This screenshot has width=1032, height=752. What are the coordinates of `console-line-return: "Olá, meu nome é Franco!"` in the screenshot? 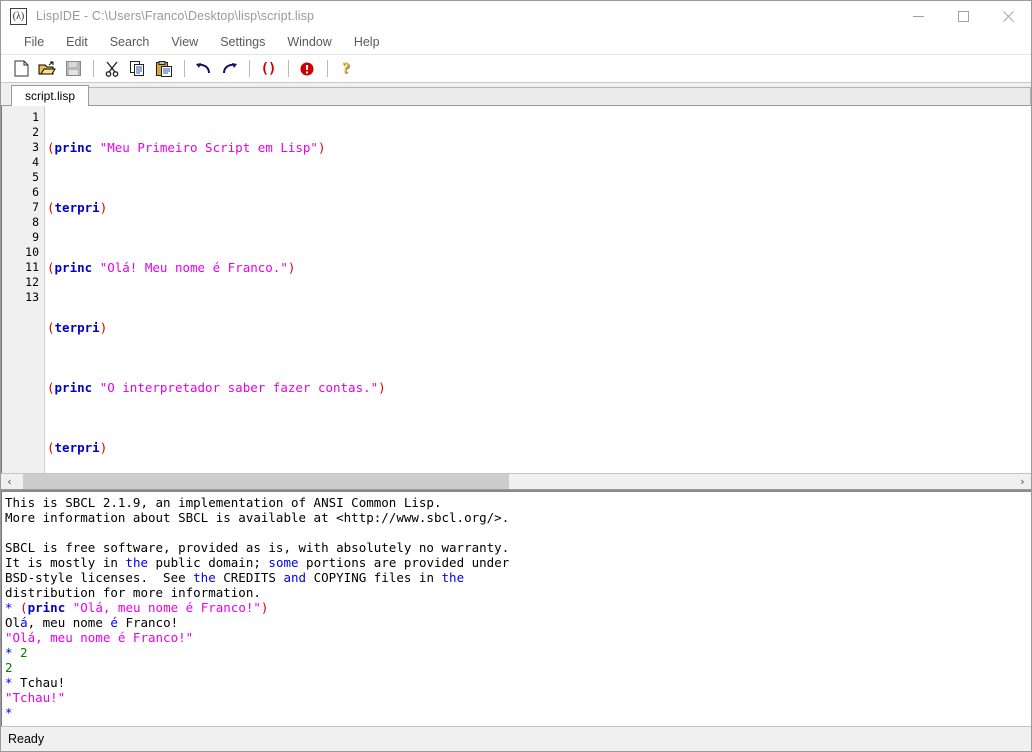 It's located at (518, 637).